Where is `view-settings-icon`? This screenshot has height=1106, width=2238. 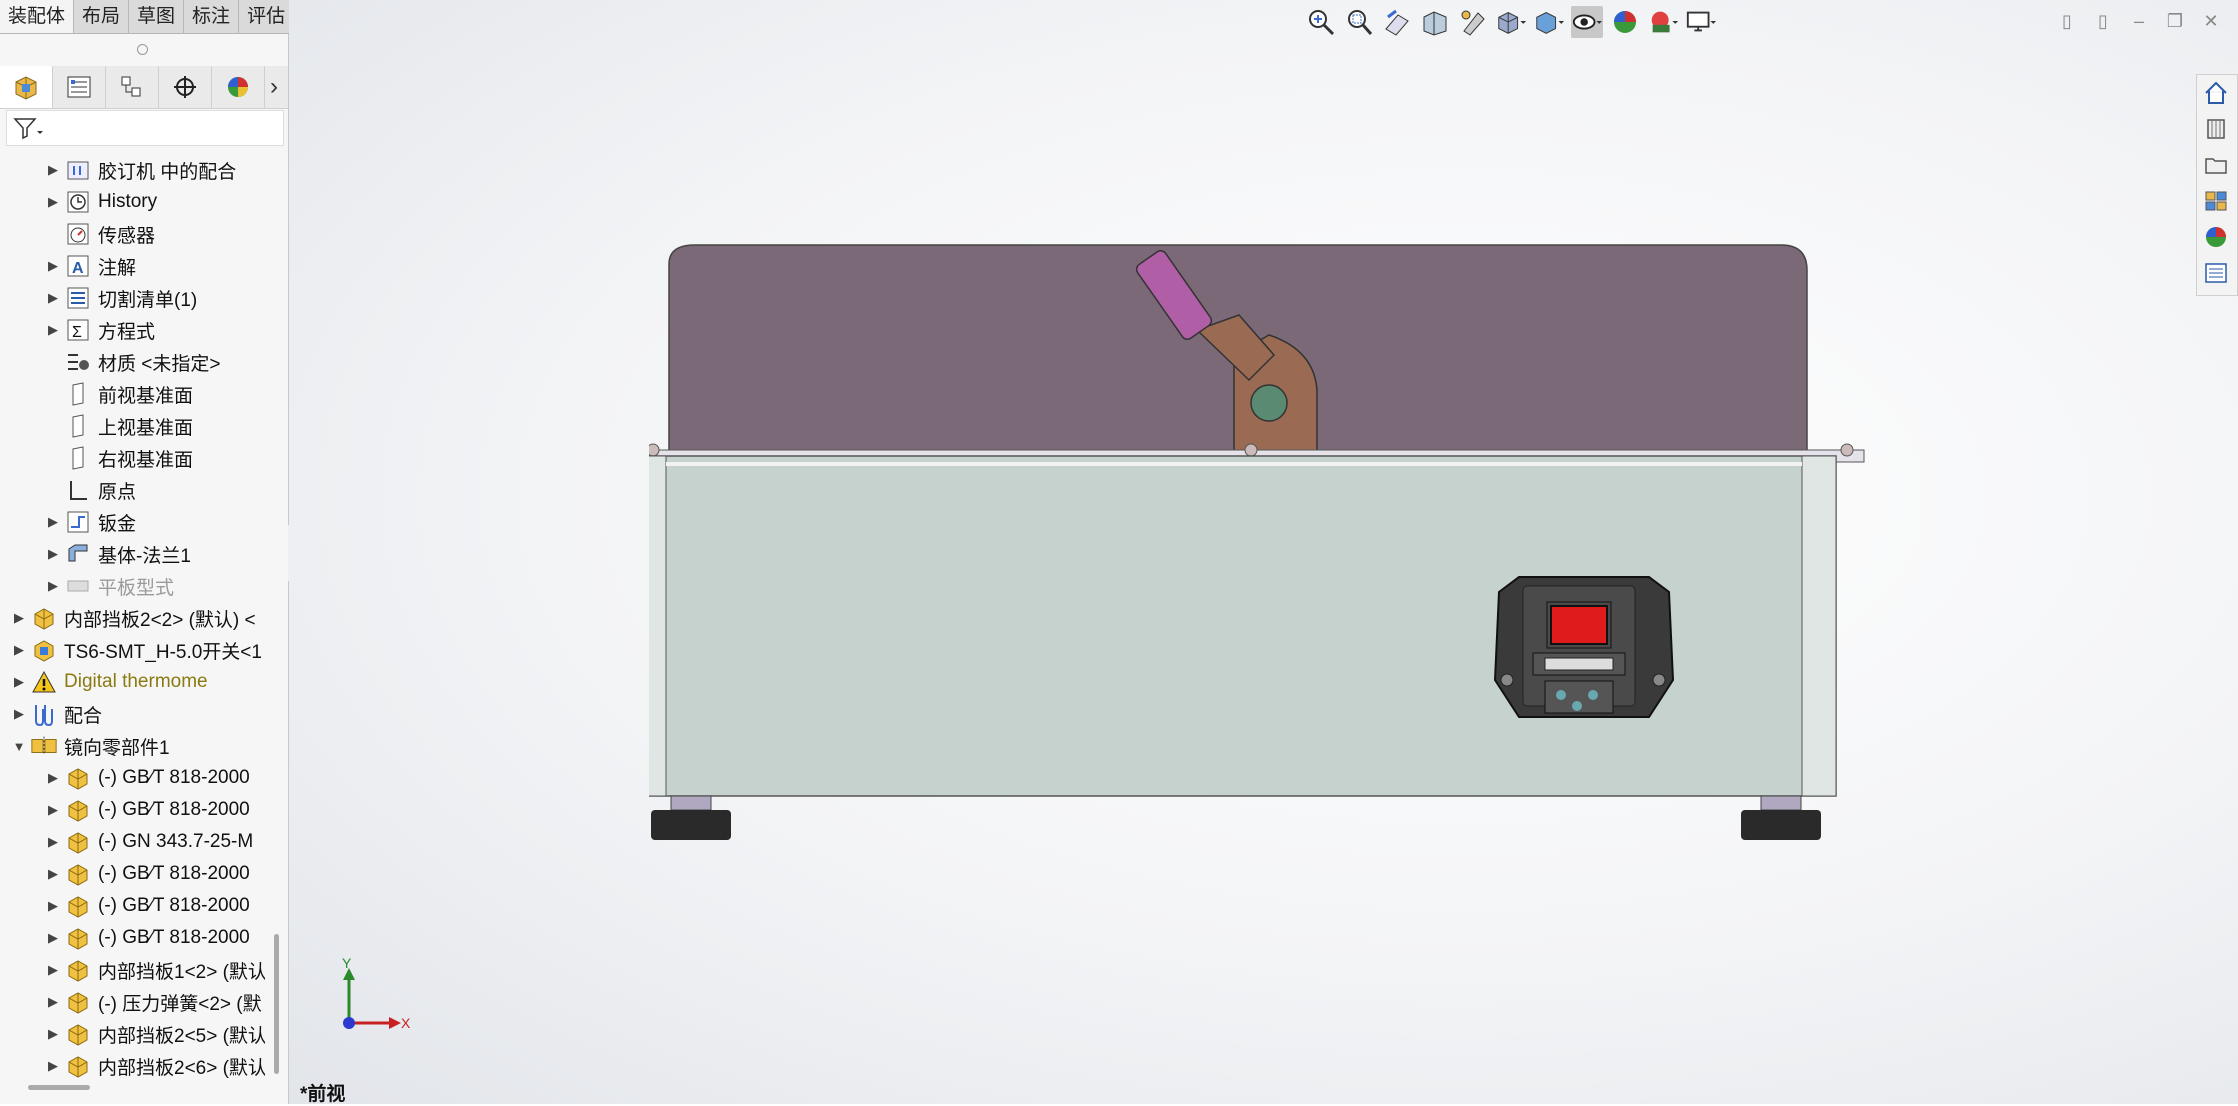
view-settings-icon is located at coordinates (1701, 22).